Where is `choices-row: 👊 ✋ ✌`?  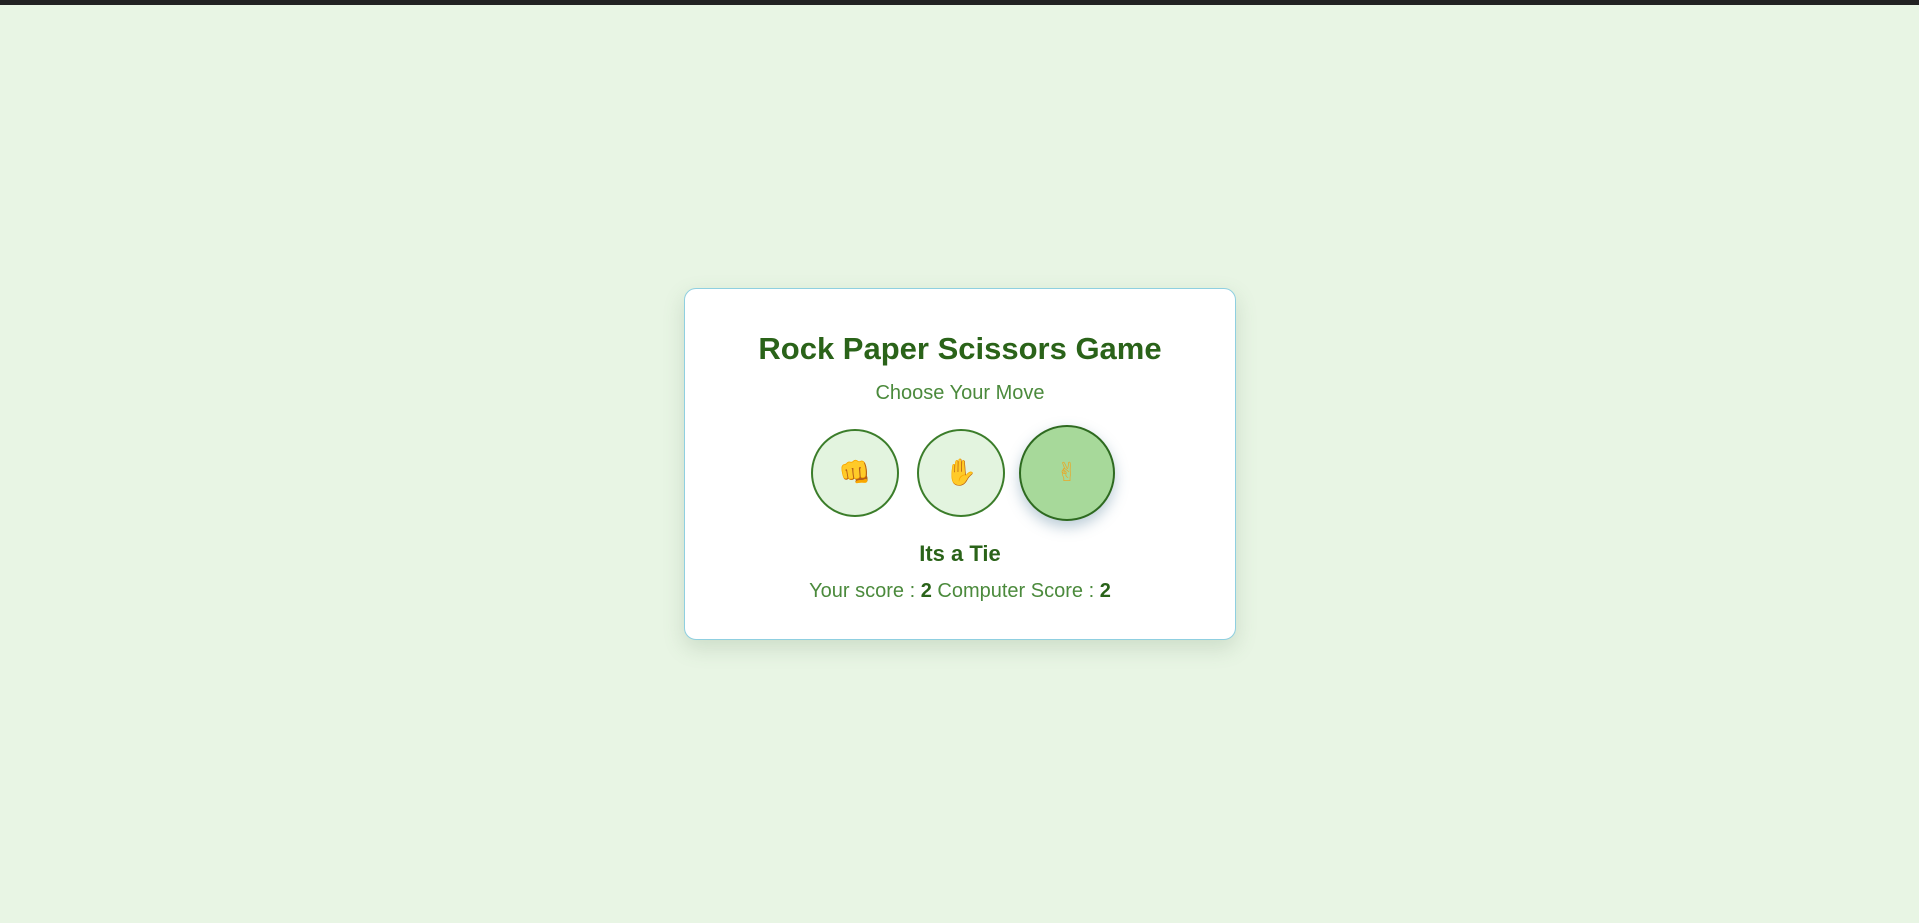 choices-row: 👊 ✋ ✌ is located at coordinates (960, 474).